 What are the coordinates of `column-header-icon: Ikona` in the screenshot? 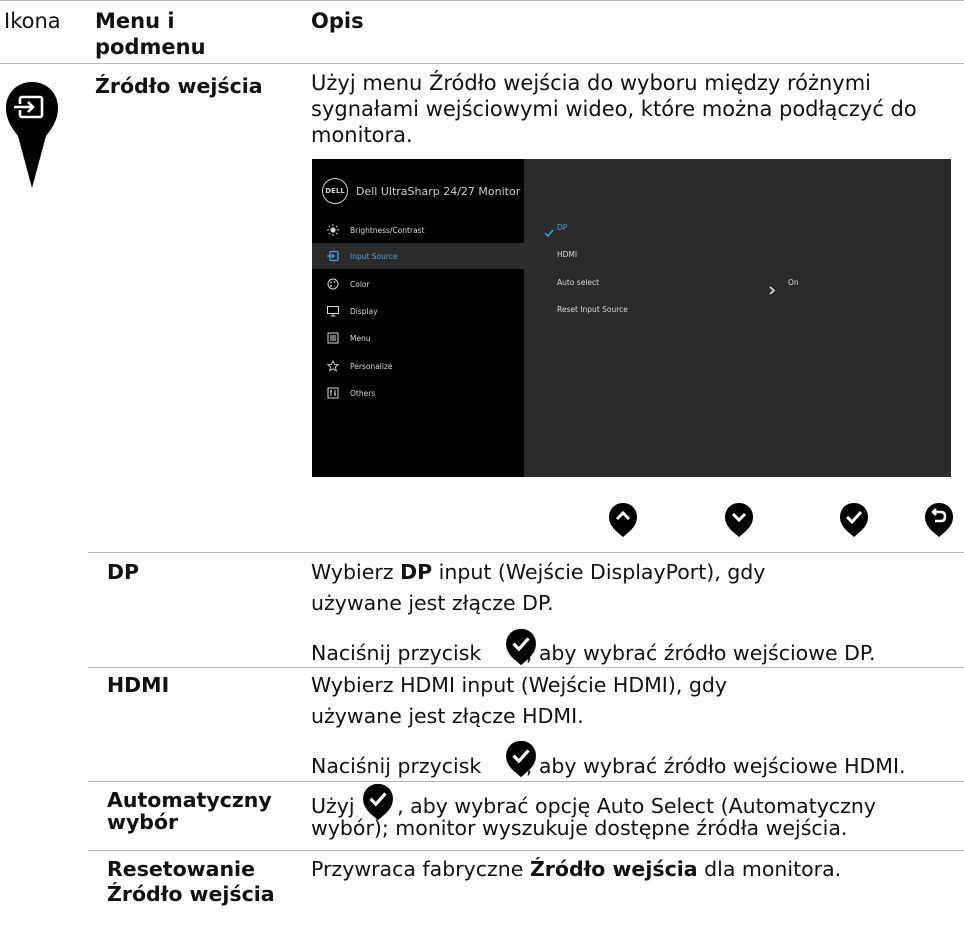 It's located at (32, 21).